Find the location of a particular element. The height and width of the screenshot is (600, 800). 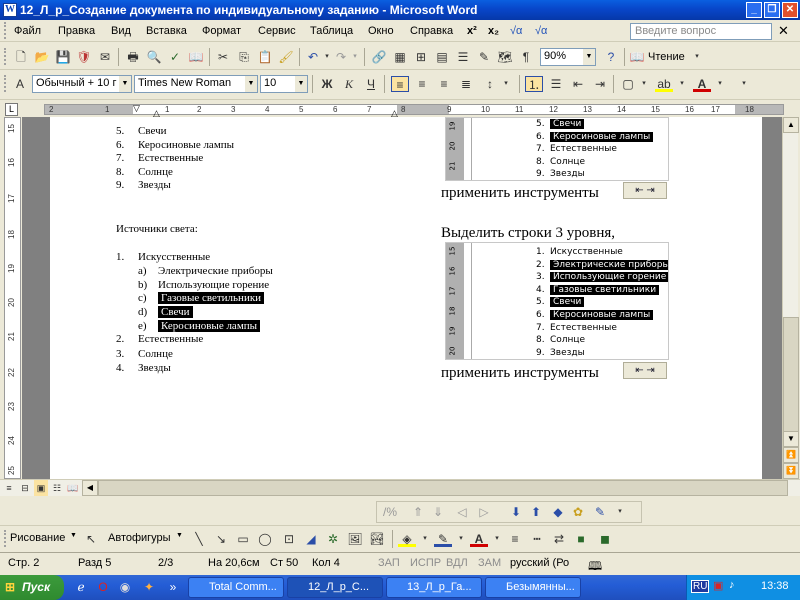

equation-button: √α is located at coordinates (516, 31).